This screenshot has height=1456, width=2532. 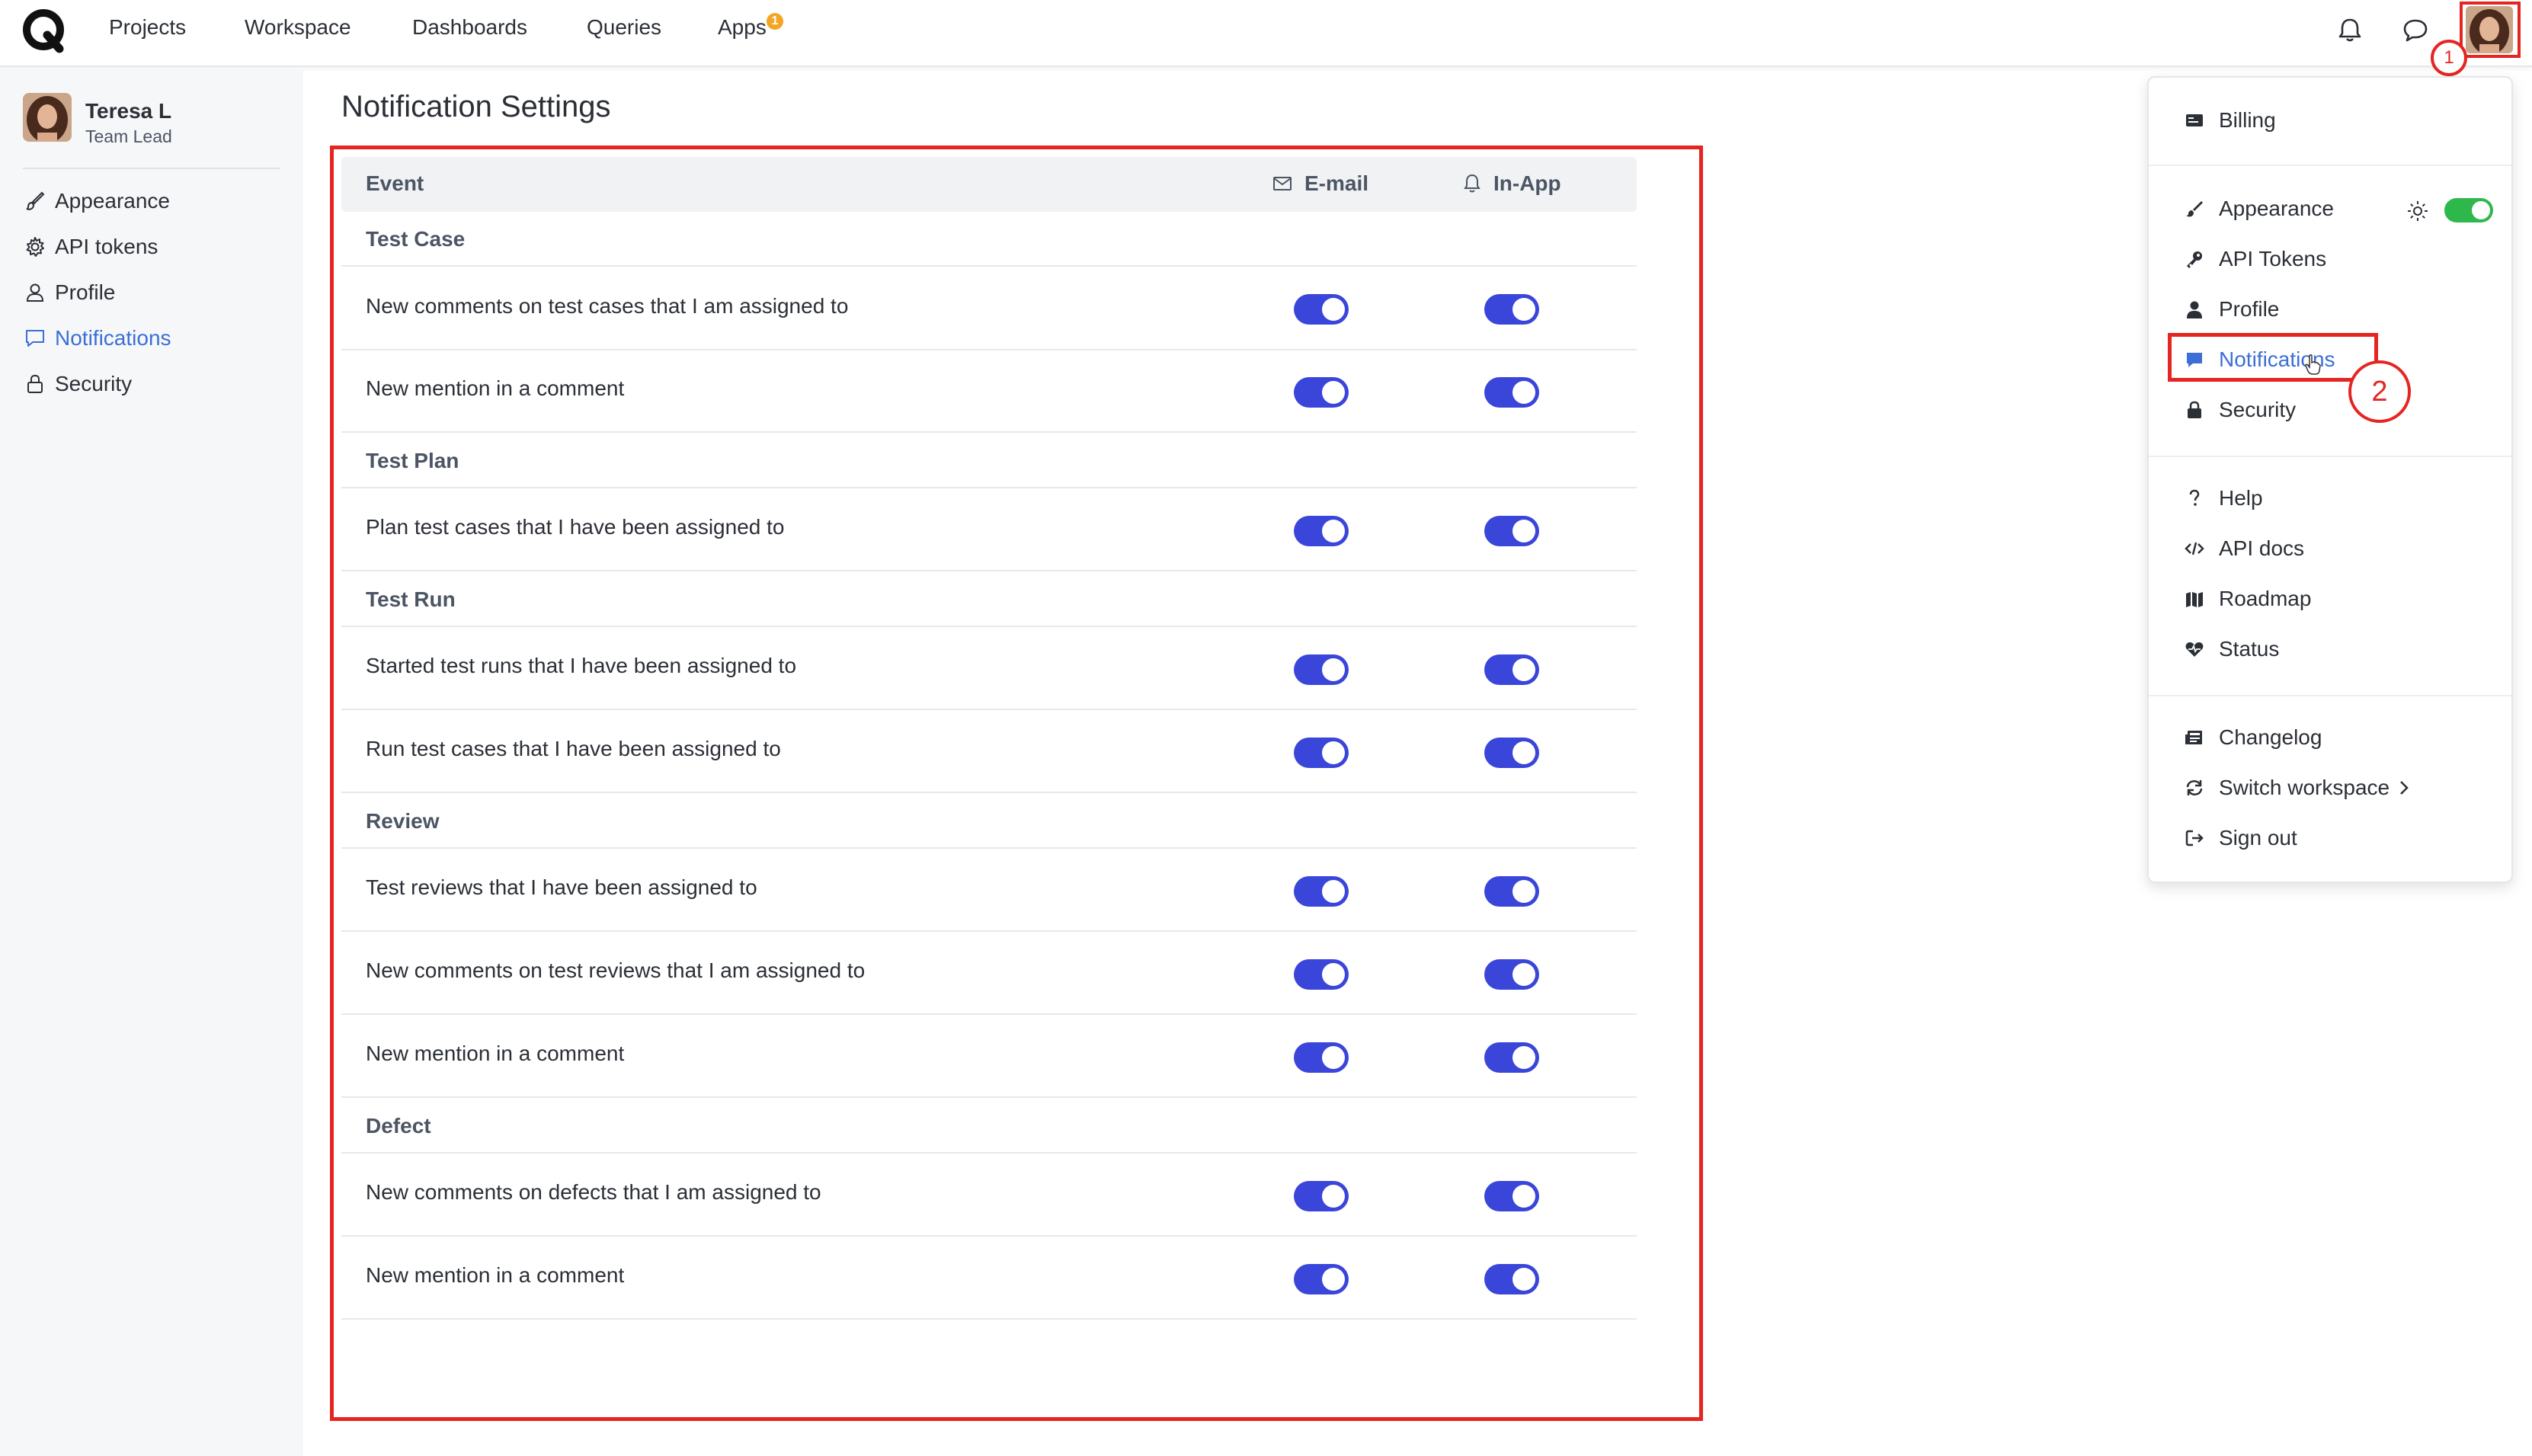 I want to click on avatar, so click(x=2489, y=29).